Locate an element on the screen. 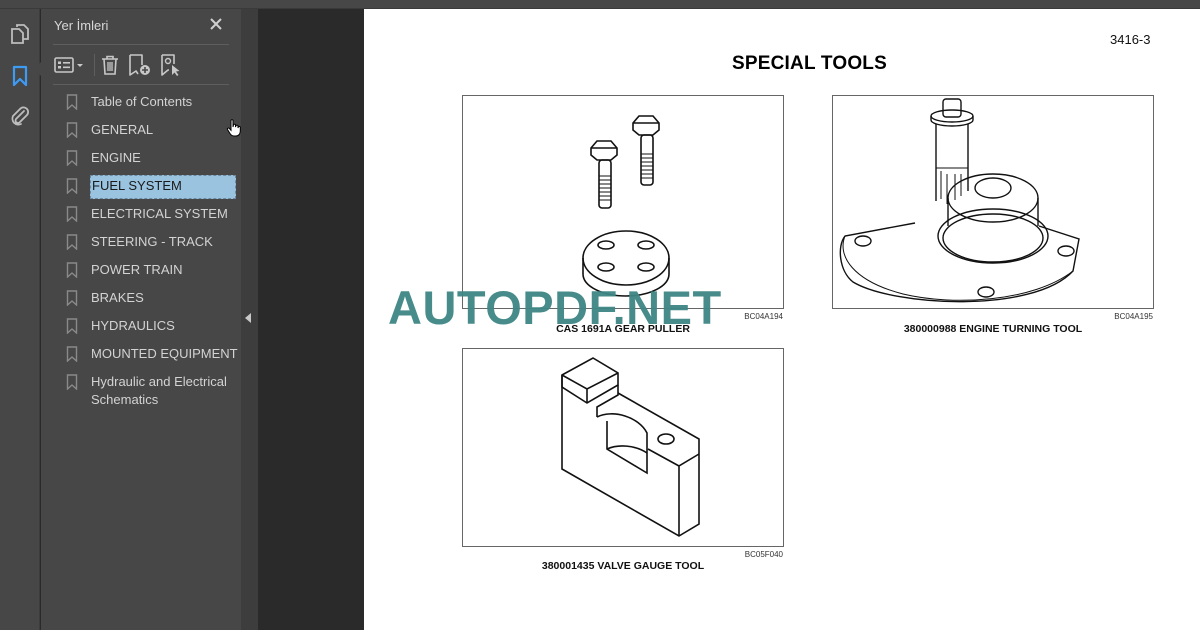  bookmark-item: MOUNTED EQUIPMENT is located at coordinates (153, 355).